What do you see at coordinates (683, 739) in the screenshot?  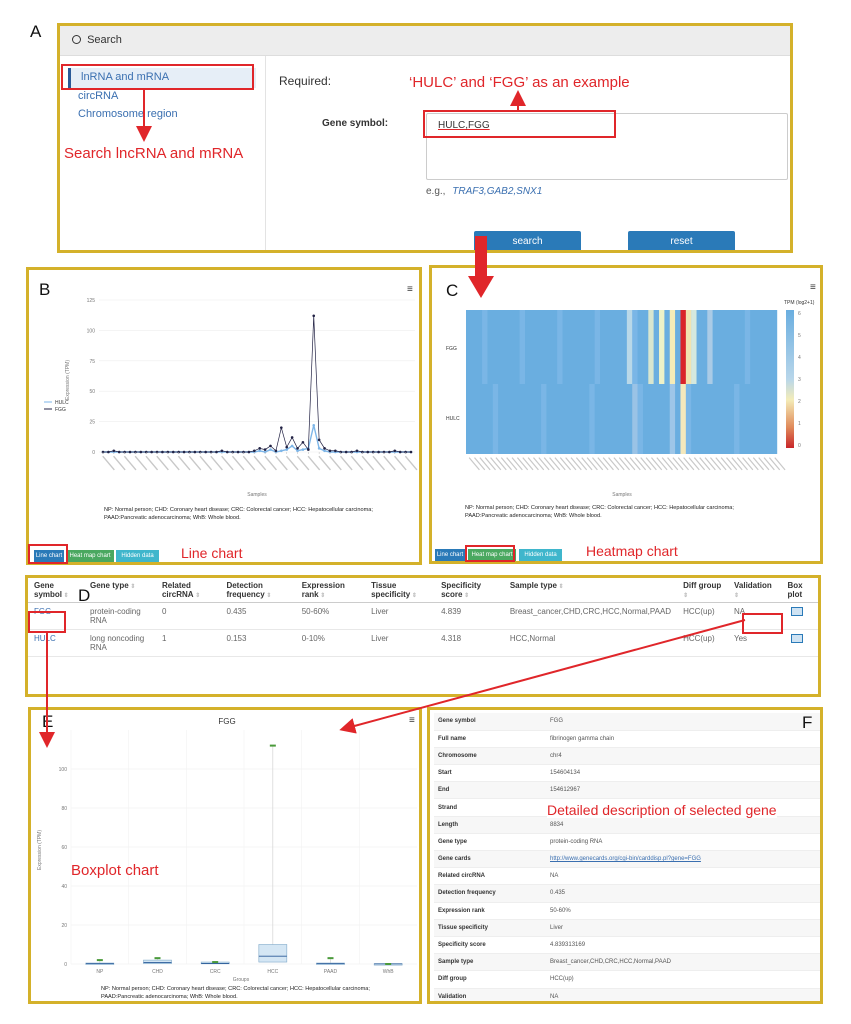 I see `detail-value: fibrinogen gamma chain` at bounding box center [683, 739].